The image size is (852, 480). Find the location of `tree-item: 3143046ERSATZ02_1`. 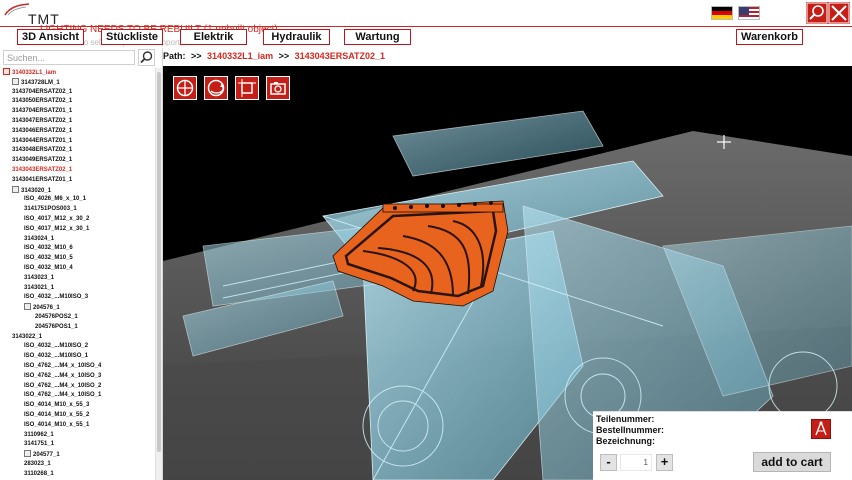

tree-item: 3143046ERSATZ02_1 is located at coordinates (42, 131).